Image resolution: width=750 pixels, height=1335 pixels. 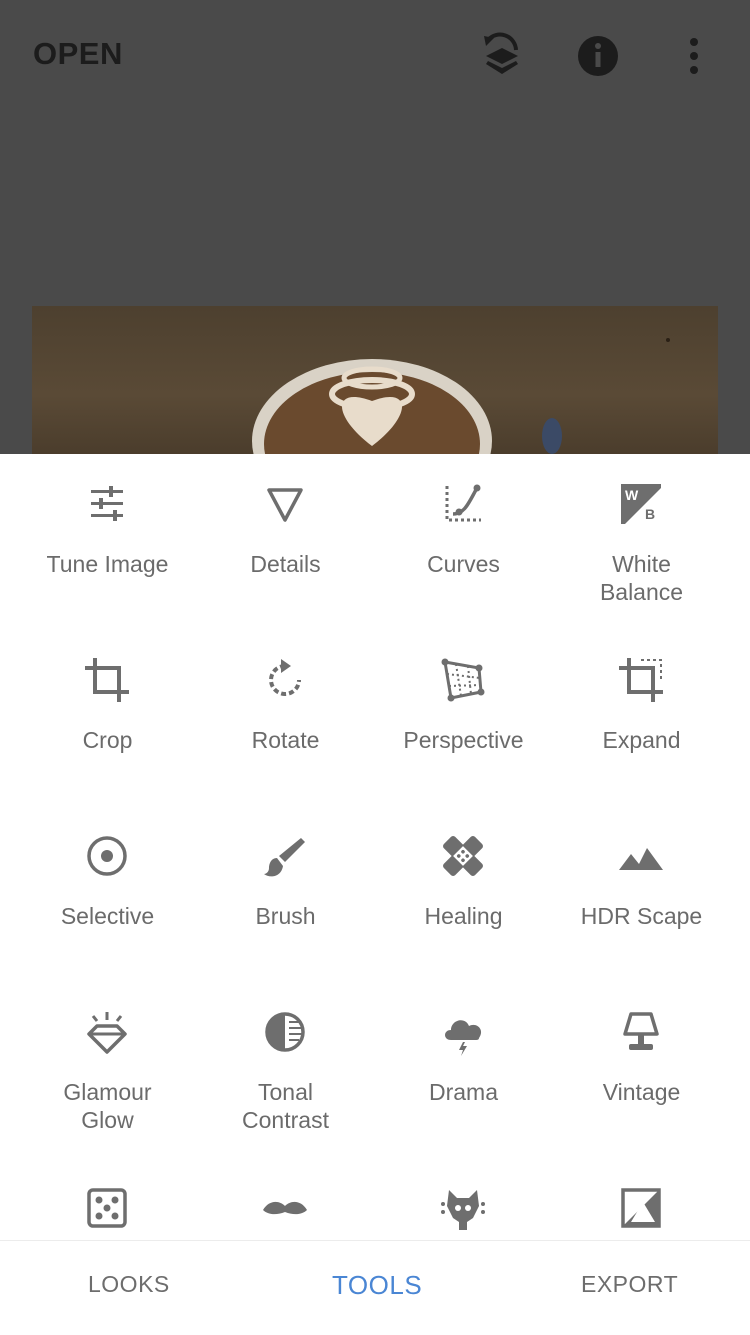 I want to click on healing-icon, so click(x=463, y=856).